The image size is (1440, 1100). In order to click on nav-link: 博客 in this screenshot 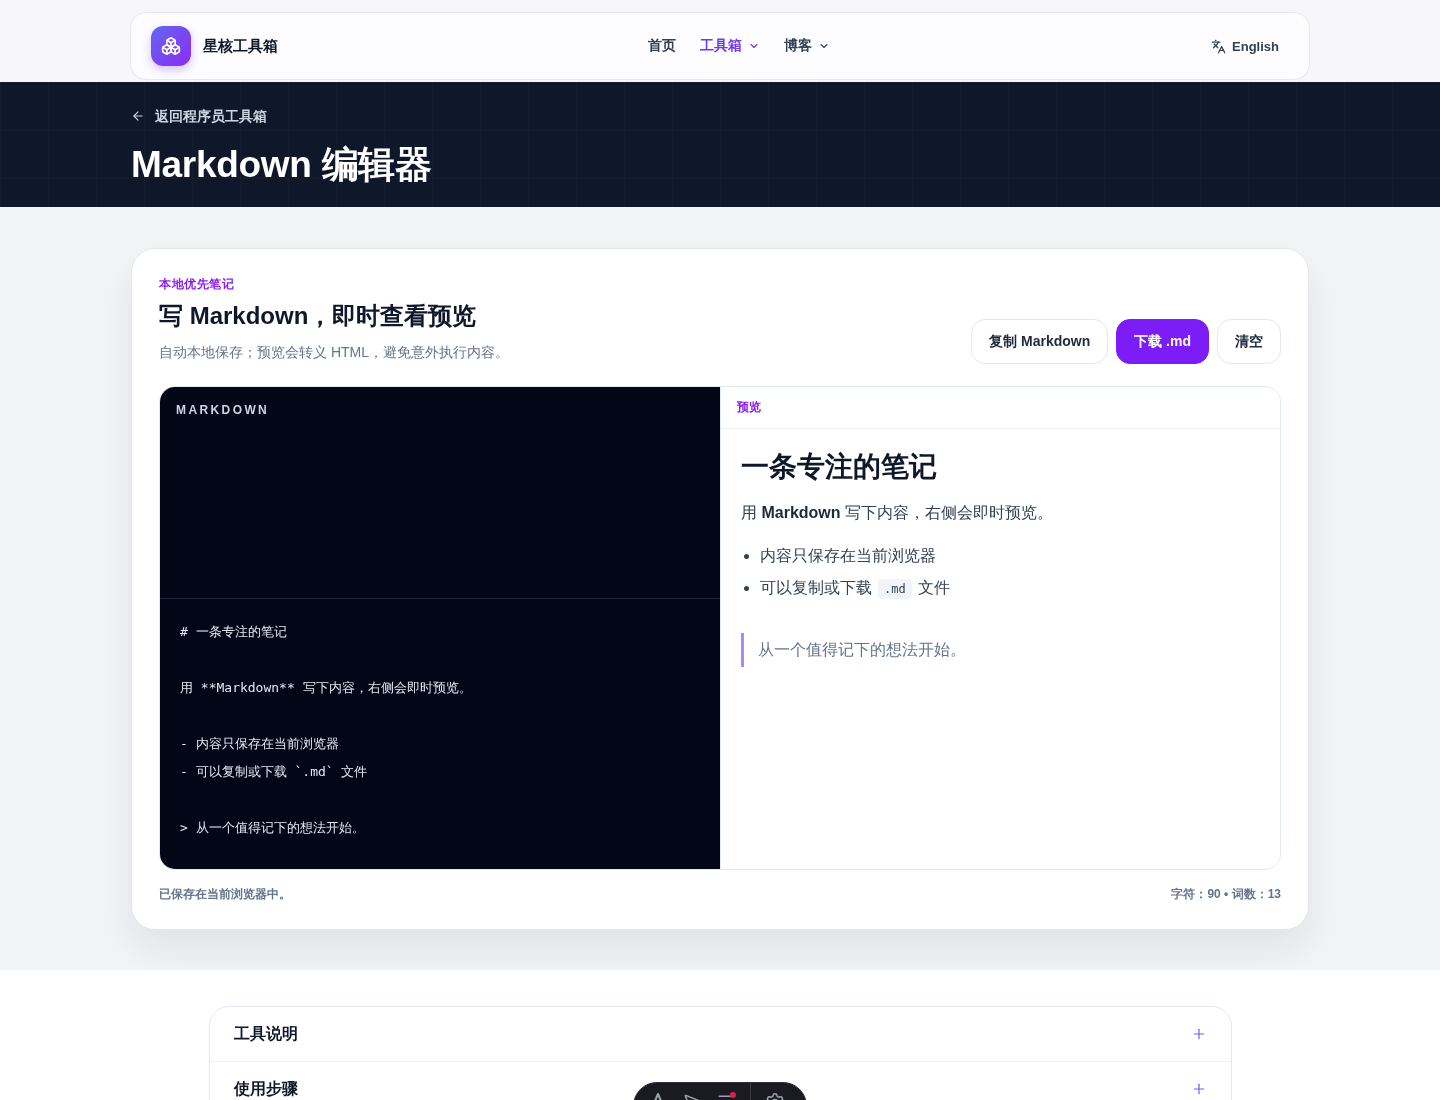, I will do `click(807, 46)`.